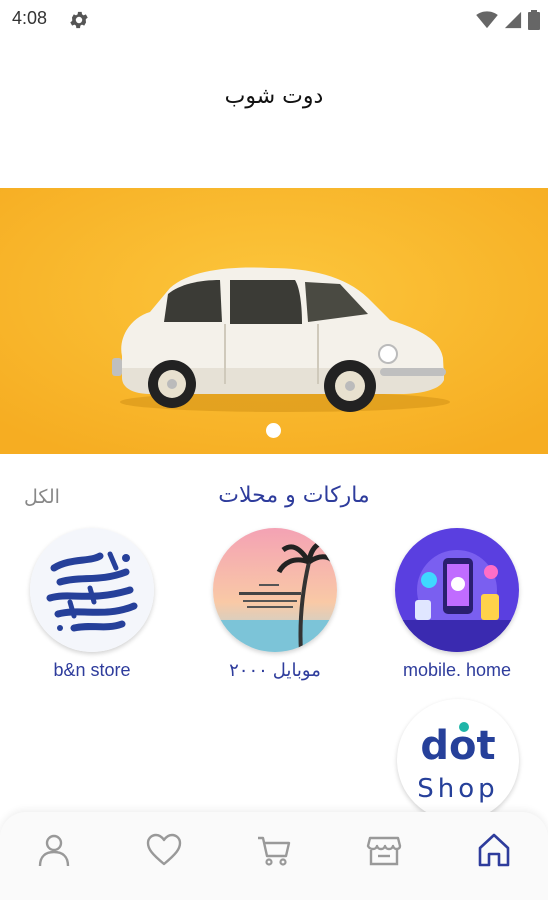 The image size is (548, 900). I want to click on nav-cart, so click(274, 850).